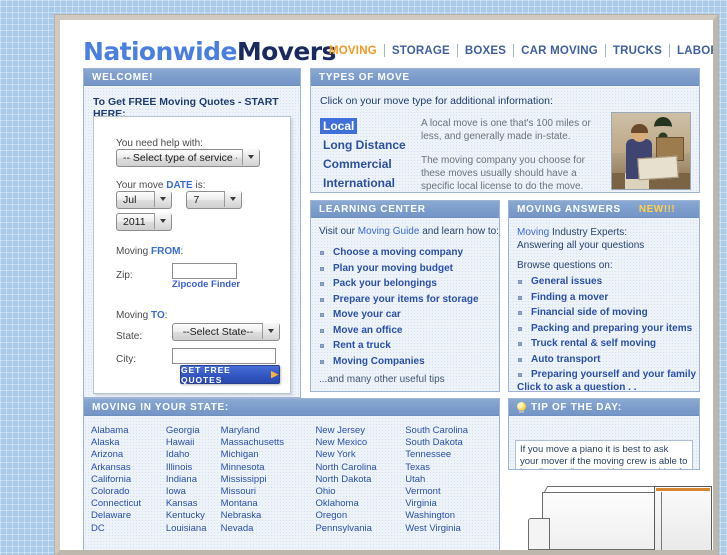 Image resolution: width=727 pixels, height=555 pixels. Describe the element at coordinates (206, 284) in the screenshot. I see `zipcode-finder-link: Zipcode Finder` at that location.